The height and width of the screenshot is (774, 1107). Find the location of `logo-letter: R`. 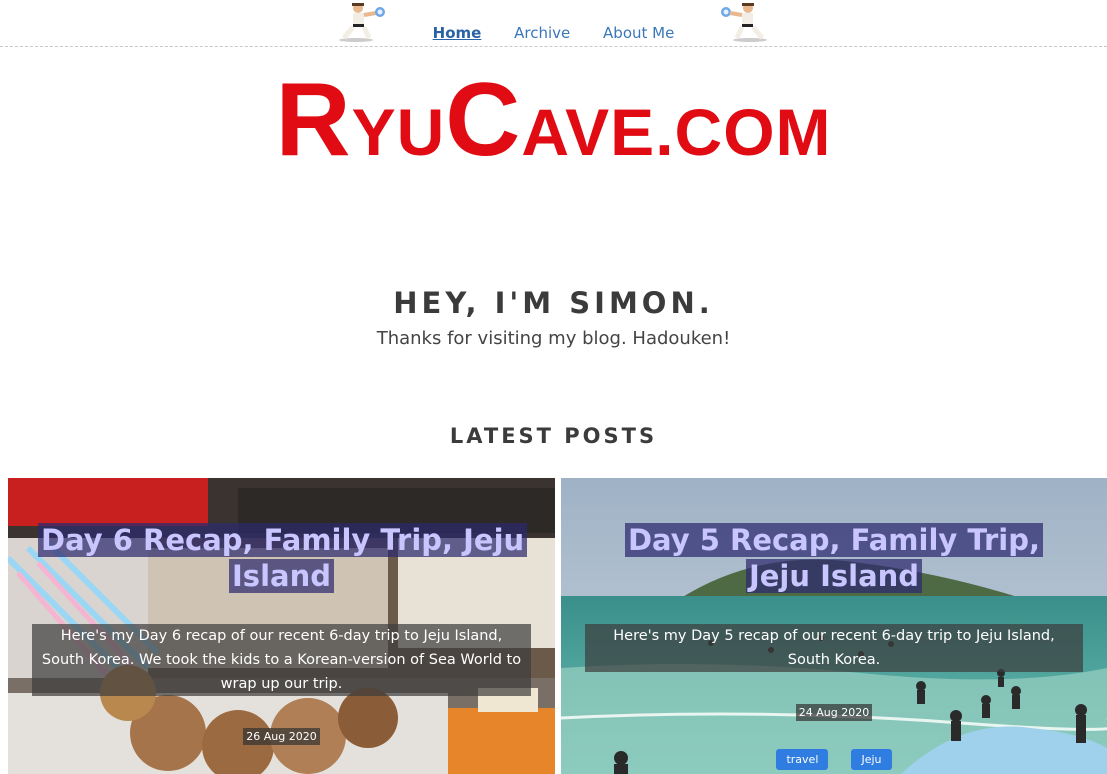

logo-letter: R is located at coordinates (313, 120).